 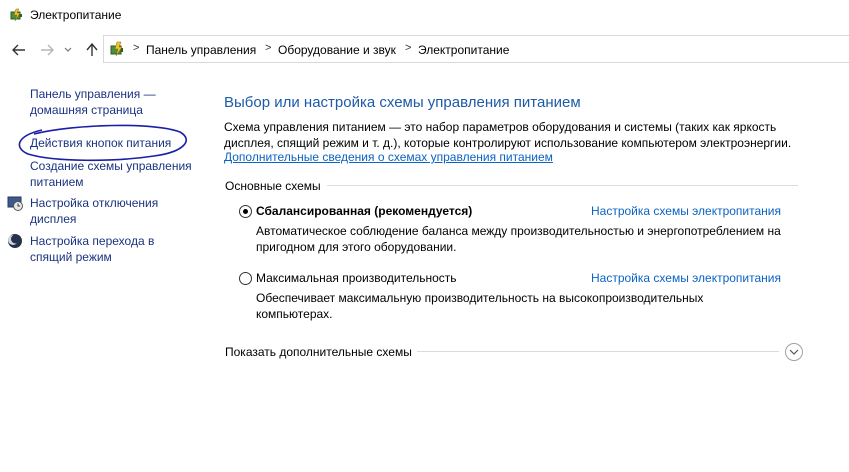 I want to click on breadcrumb-item-hardware-sound: Оборудование и звук, so click(x=337, y=50).